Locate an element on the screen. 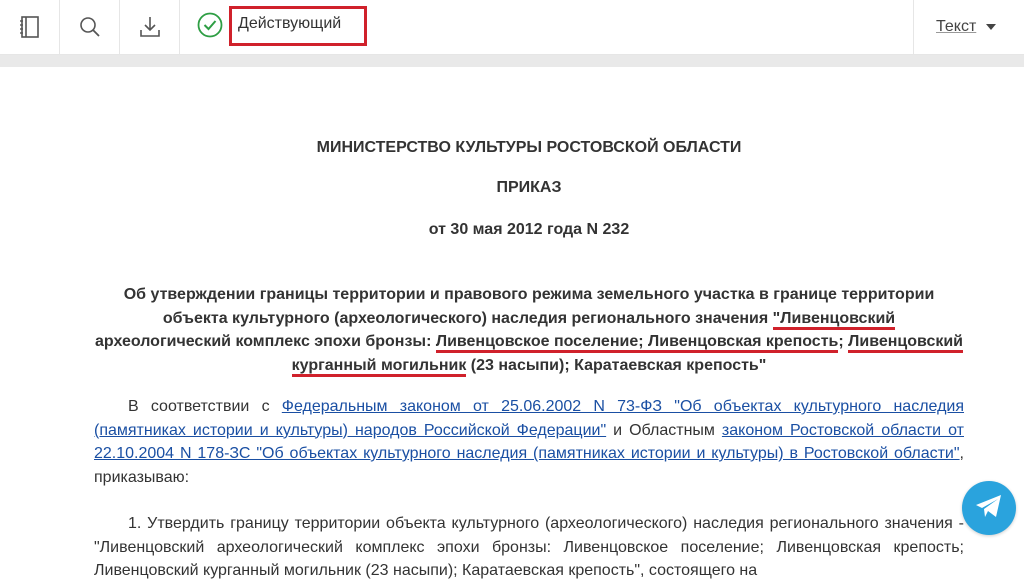 Image resolution: width=1024 pixels, height=585 pixels. search-icon is located at coordinates (90, 27).